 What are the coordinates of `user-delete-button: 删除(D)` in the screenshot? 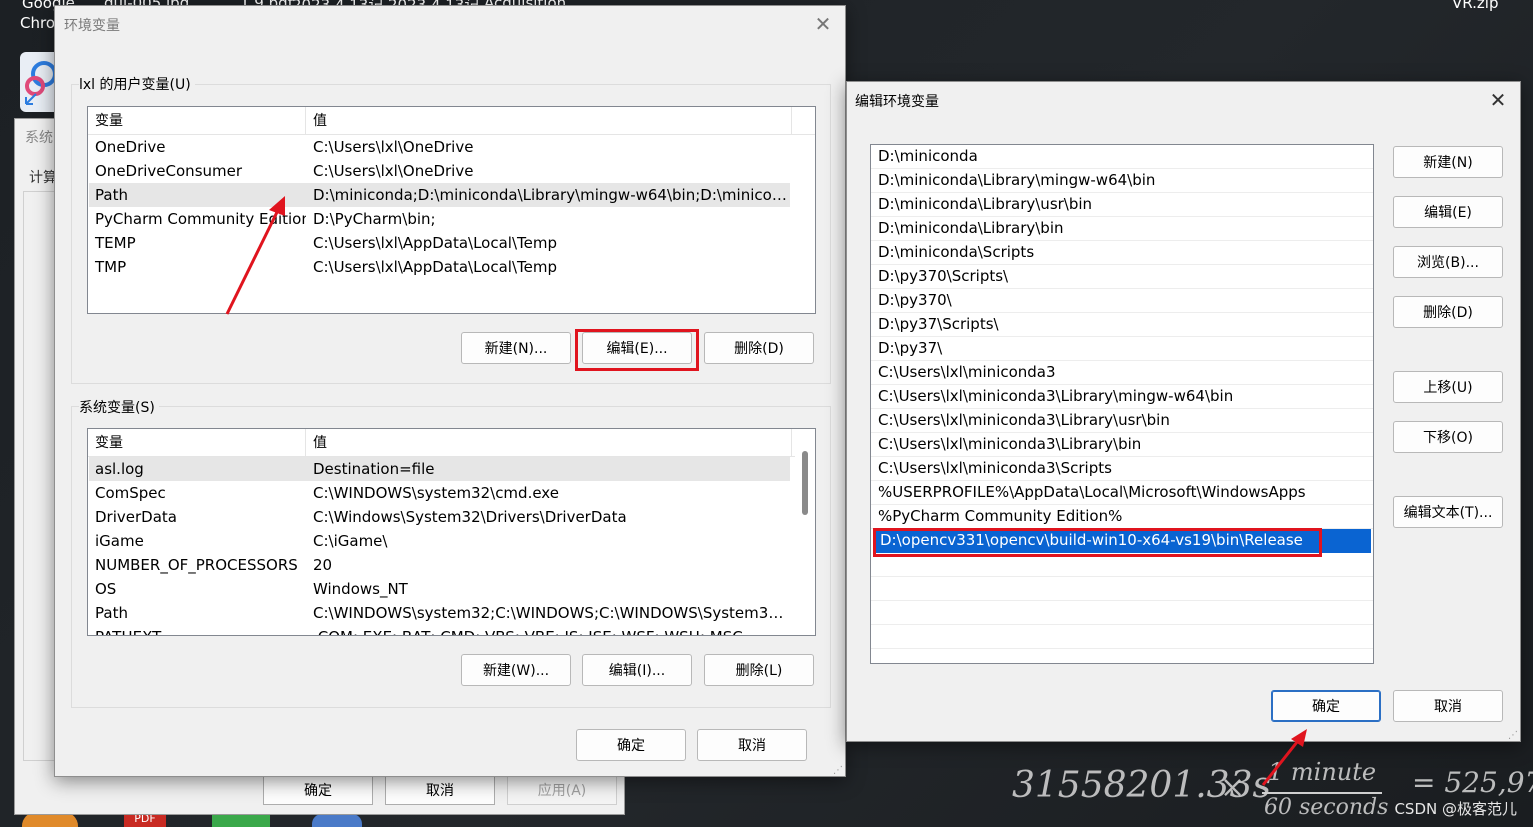 It's located at (759, 348).